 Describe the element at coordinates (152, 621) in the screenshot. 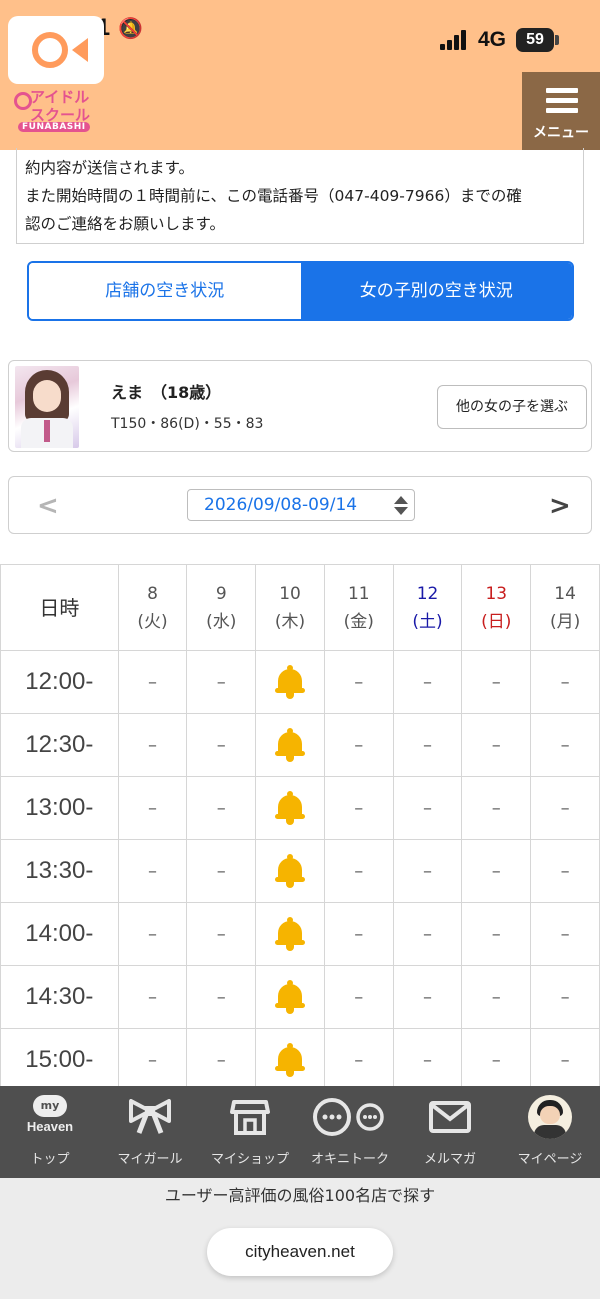

I see `day-of-week: (火)` at that location.